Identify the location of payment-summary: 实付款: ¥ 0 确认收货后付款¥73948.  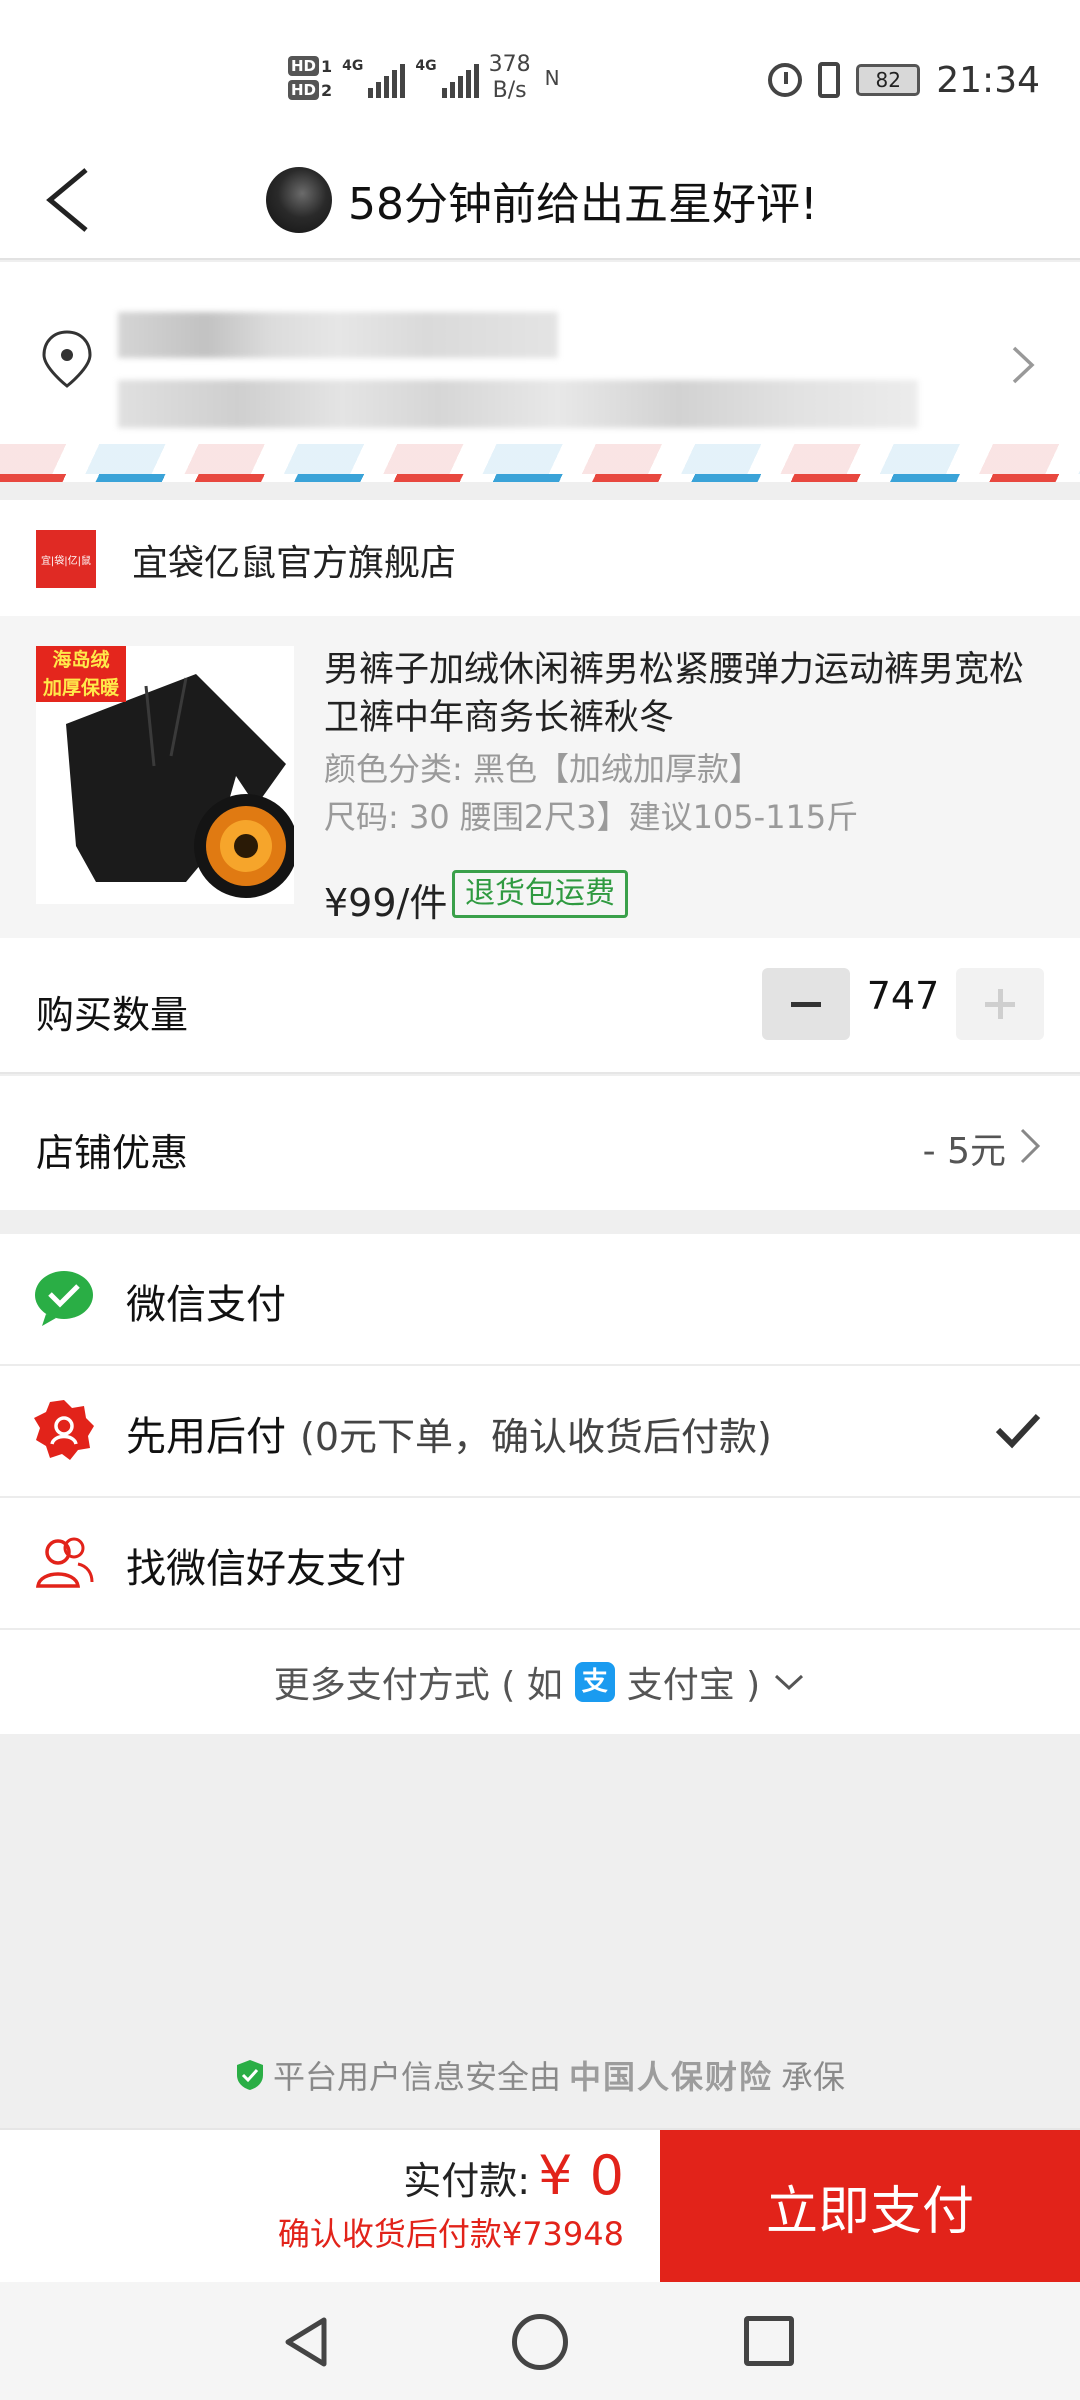
(451, 2199).